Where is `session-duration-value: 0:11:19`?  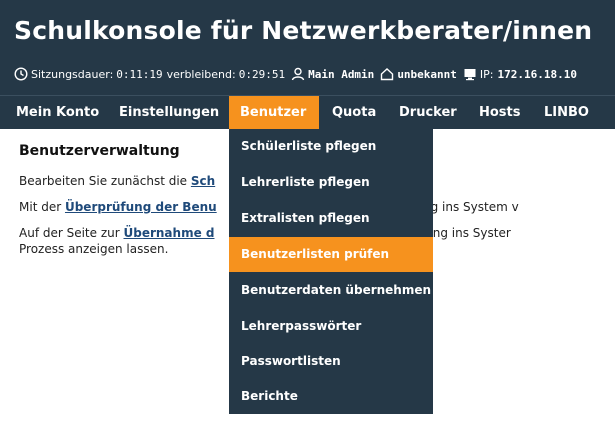
session-duration-value: 0:11:19 is located at coordinates (139, 74).